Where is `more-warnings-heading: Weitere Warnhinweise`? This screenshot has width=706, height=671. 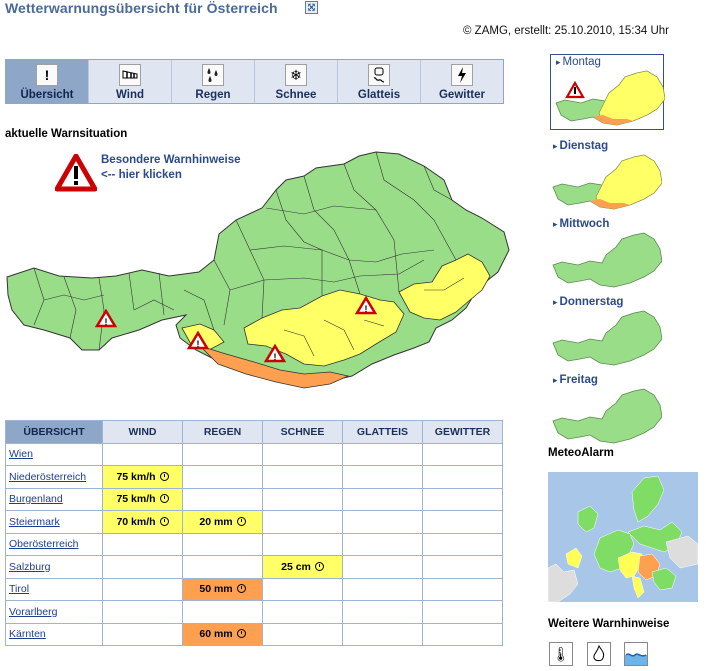
more-warnings-heading: Weitere Warnhinweise is located at coordinates (609, 624).